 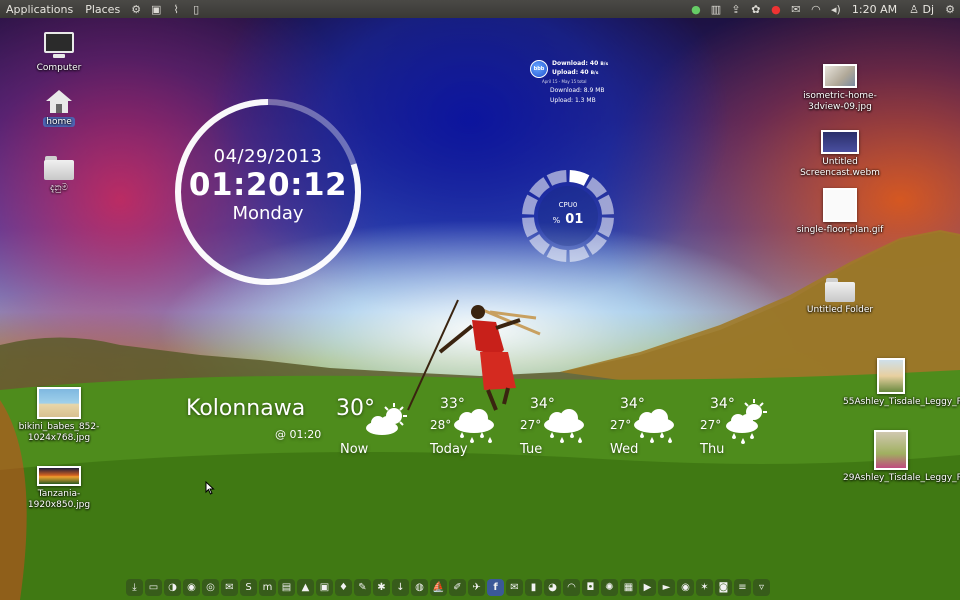 What do you see at coordinates (573, 100) in the screenshot?
I see `upload-total: Upload: 1.3 MB` at bounding box center [573, 100].